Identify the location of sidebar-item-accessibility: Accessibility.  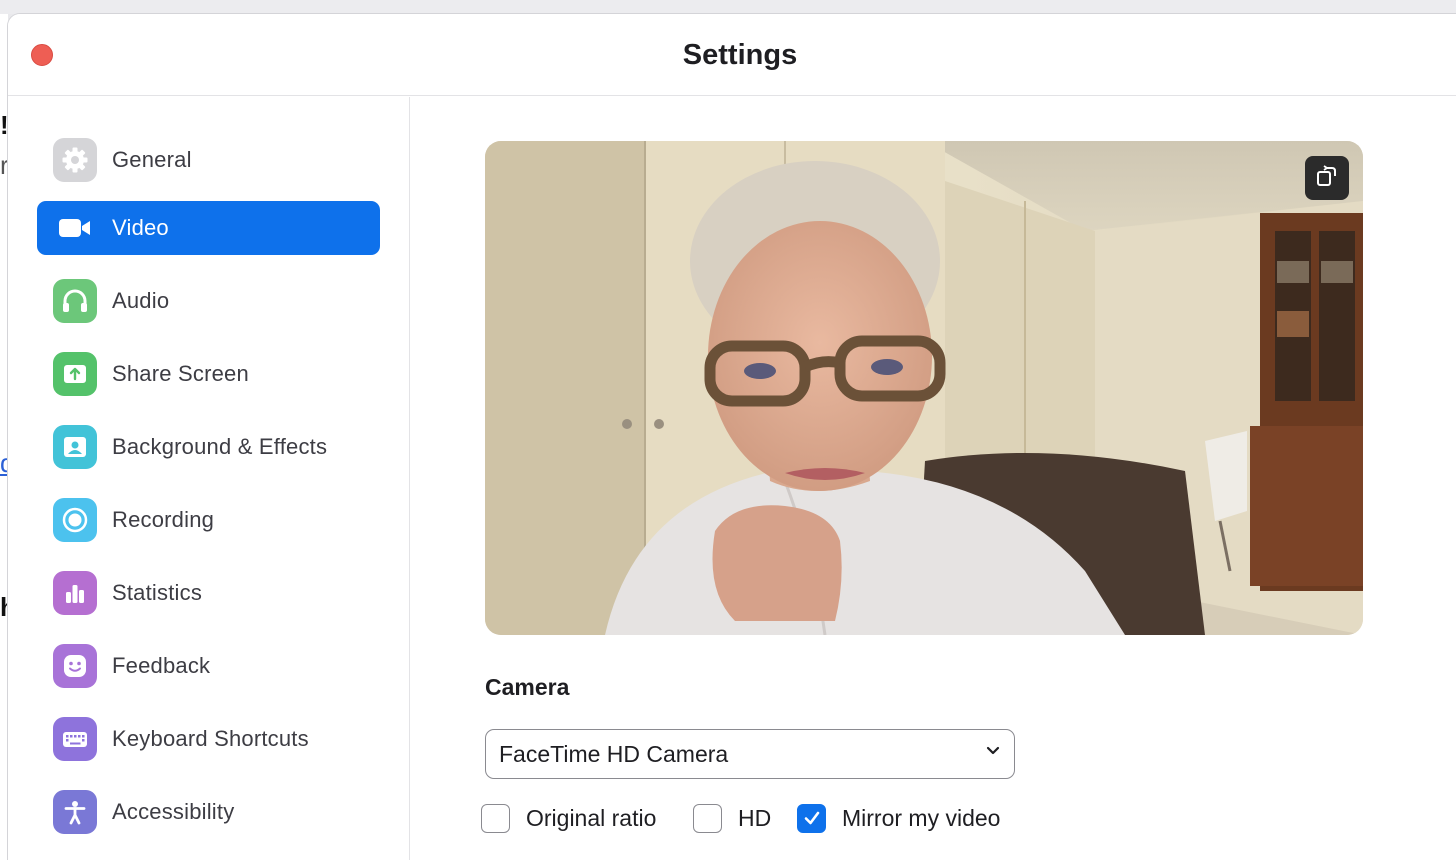
(208, 812).